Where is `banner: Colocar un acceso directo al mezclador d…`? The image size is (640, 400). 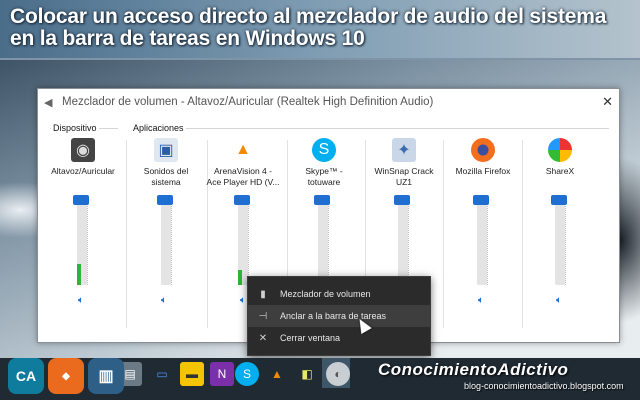 banner: Colocar un acceso directo al mezclador d… is located at coordinates (320, 29).